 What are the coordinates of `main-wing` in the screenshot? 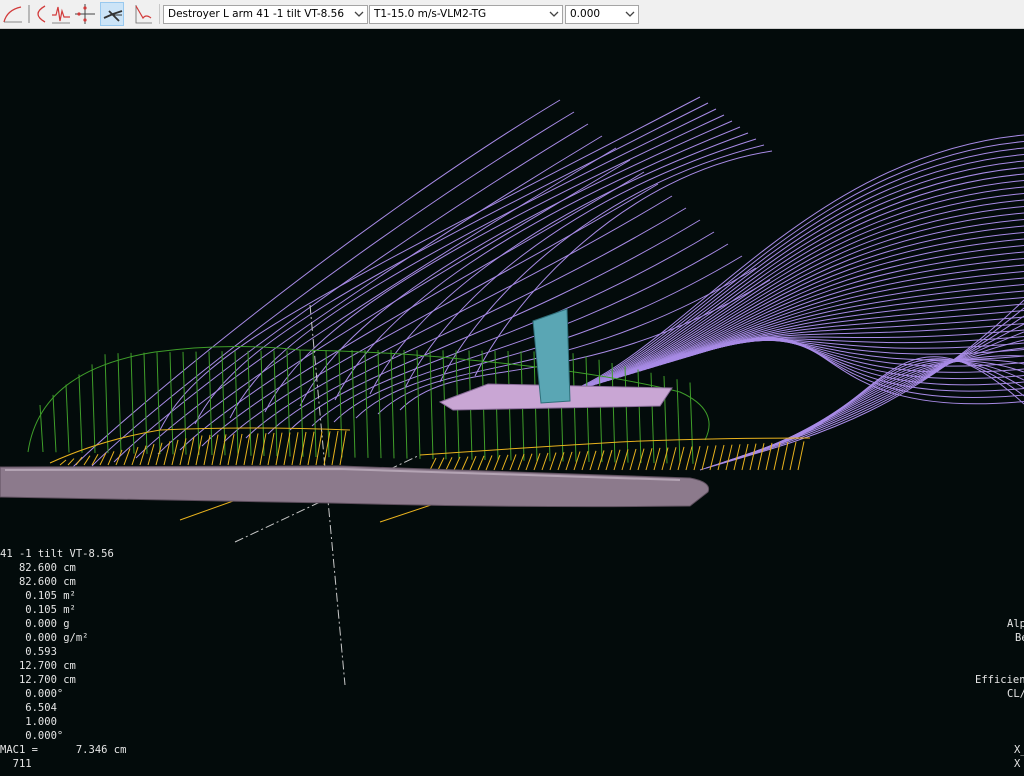 It's located at (355, 486).